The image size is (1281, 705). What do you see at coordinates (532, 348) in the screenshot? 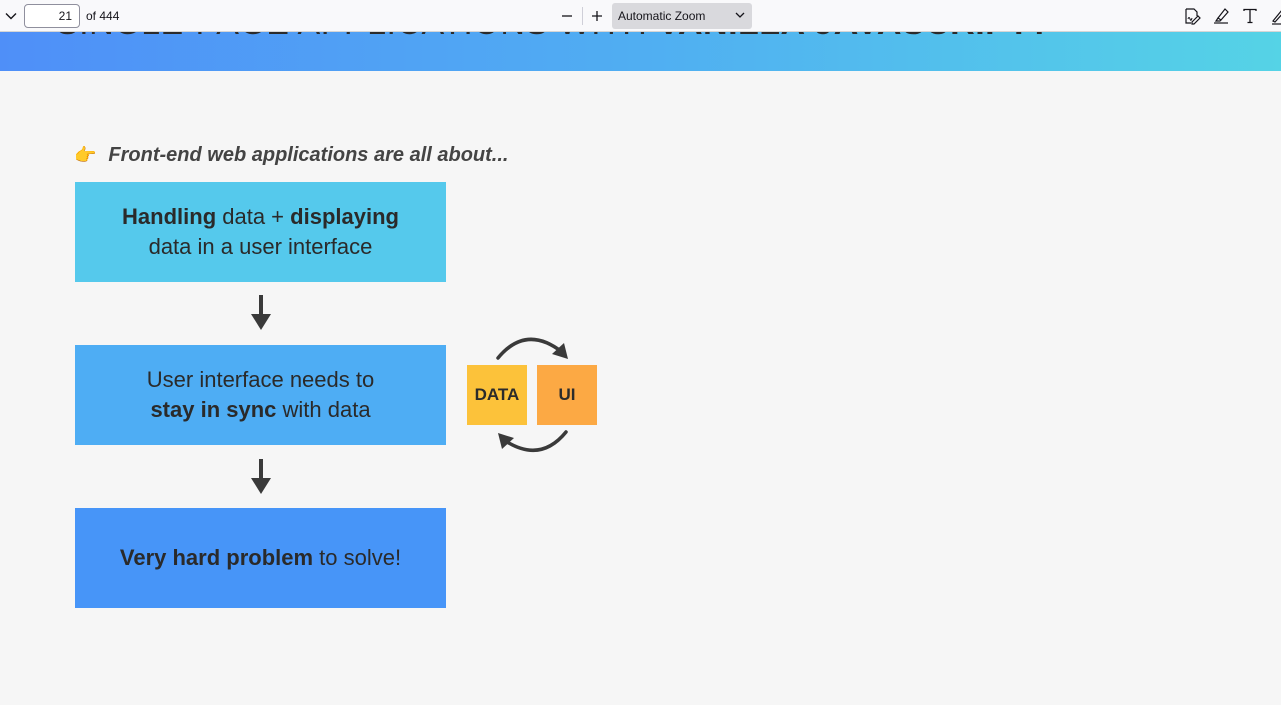
I see `cycle-arrow-right-icon` at bounding box center [532, 348].